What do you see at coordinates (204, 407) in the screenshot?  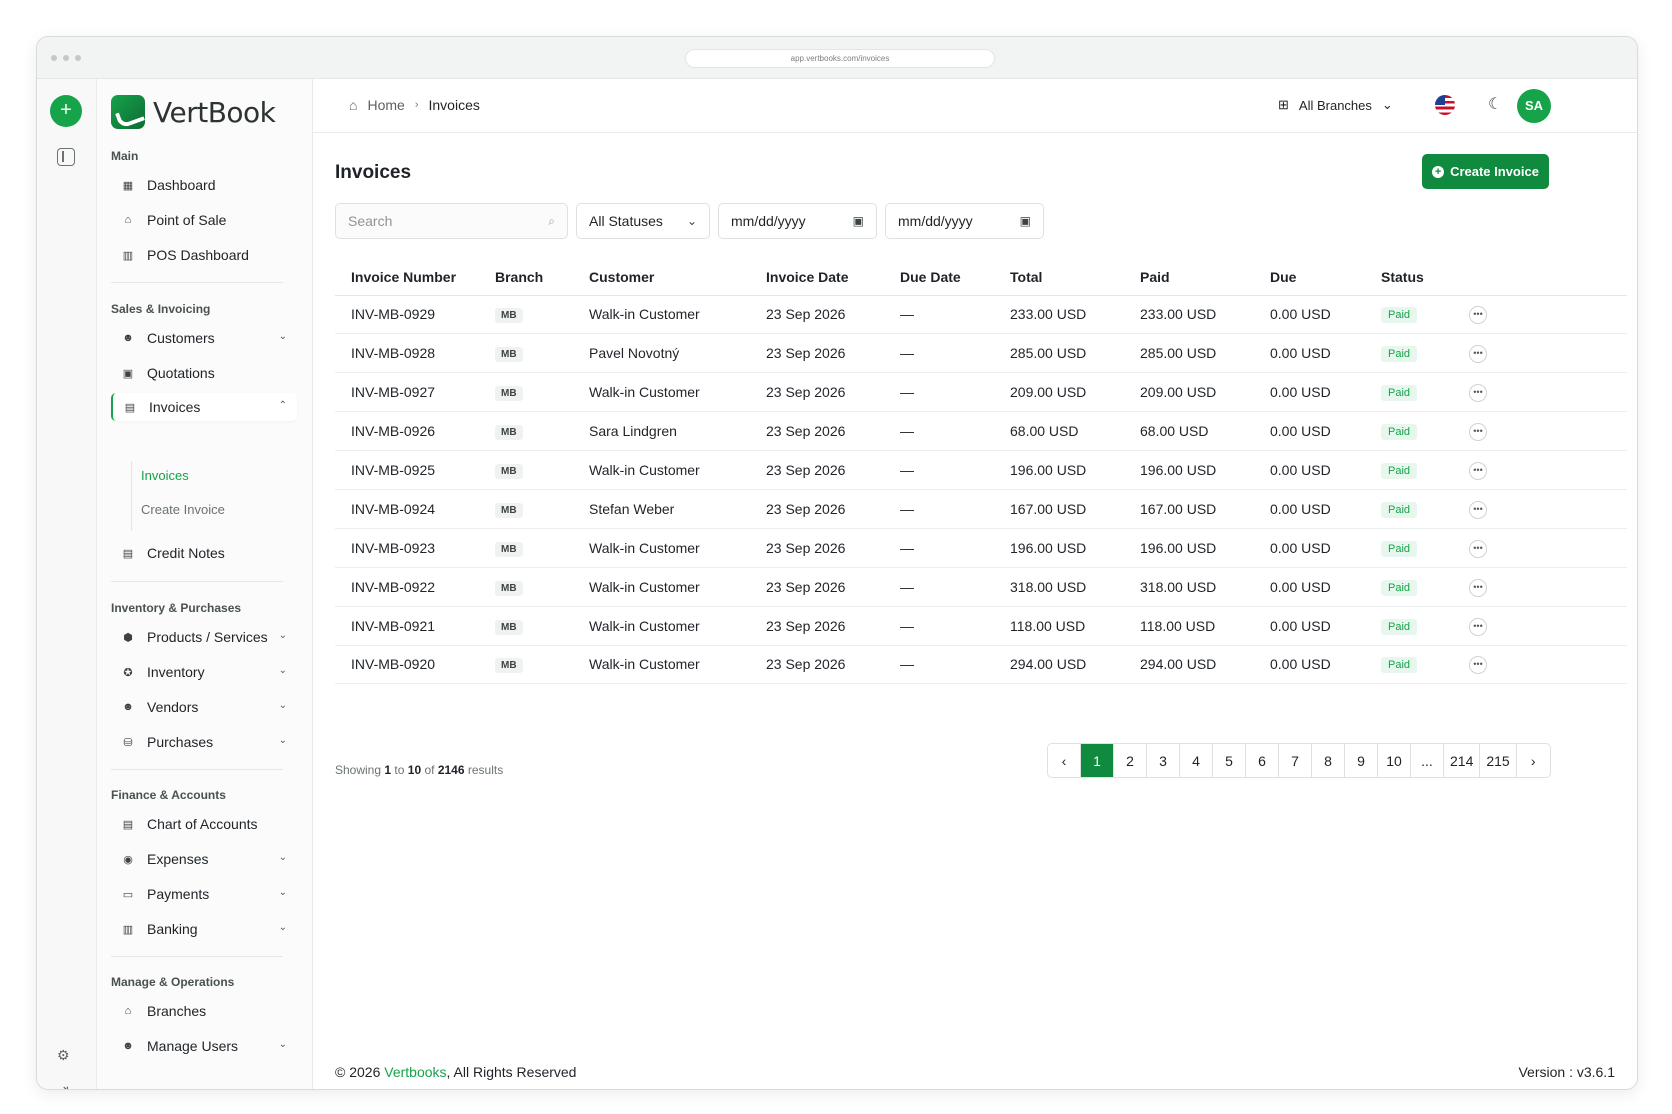 I see `sidebar-item-invoices: ▤ Invoices ⌃` at bounding box center [204, 407].